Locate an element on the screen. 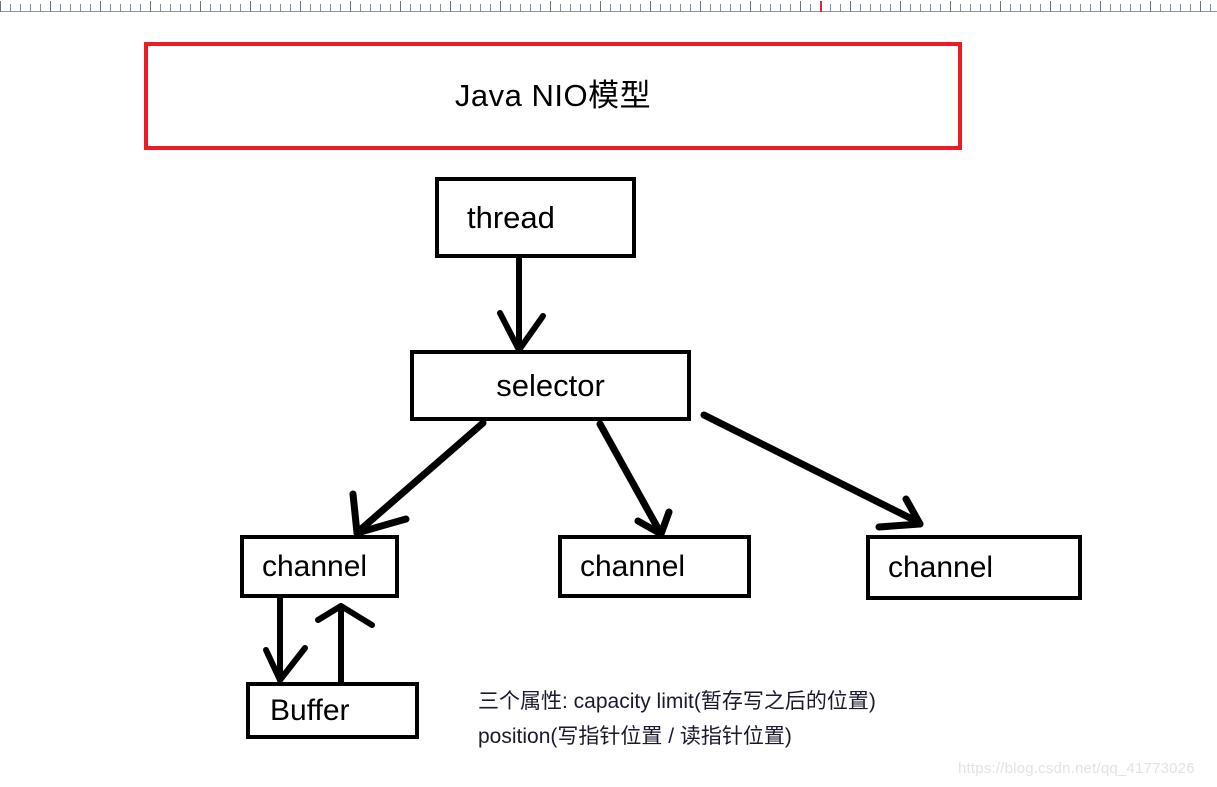 The height and width of the screenshot is (787, 1217). node-selector-label: selector is located at coordinates (550, 385).